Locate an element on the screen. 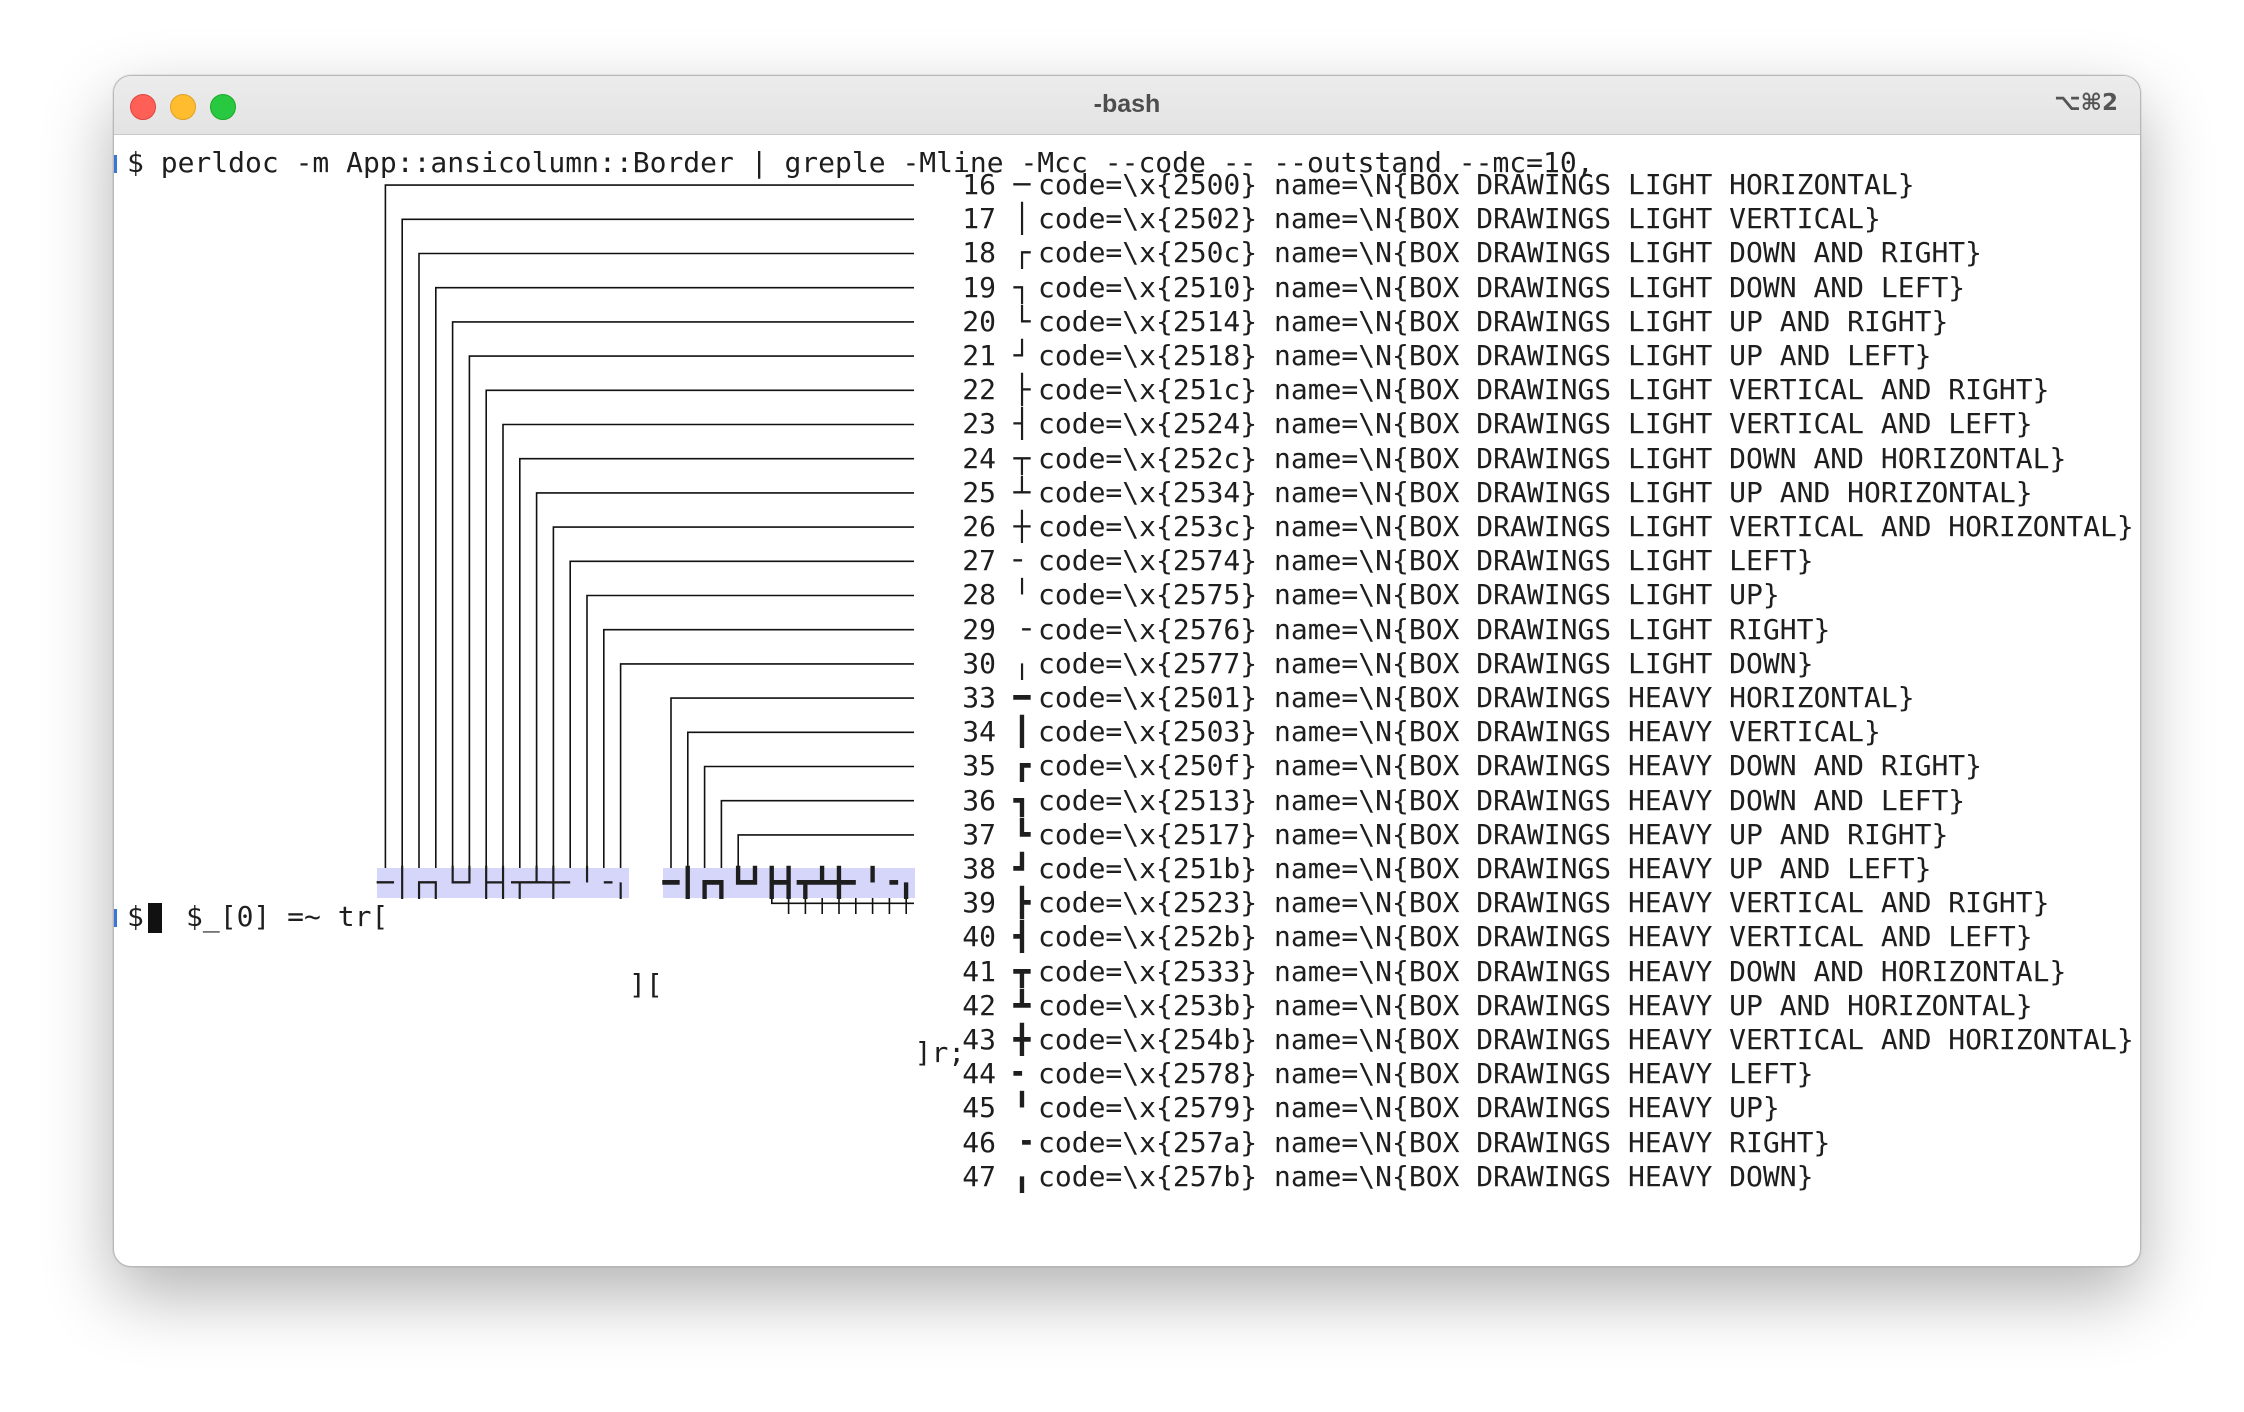 The image size is (2244, 1412). tr-char: ╷ is located at coordinates (621, 882).